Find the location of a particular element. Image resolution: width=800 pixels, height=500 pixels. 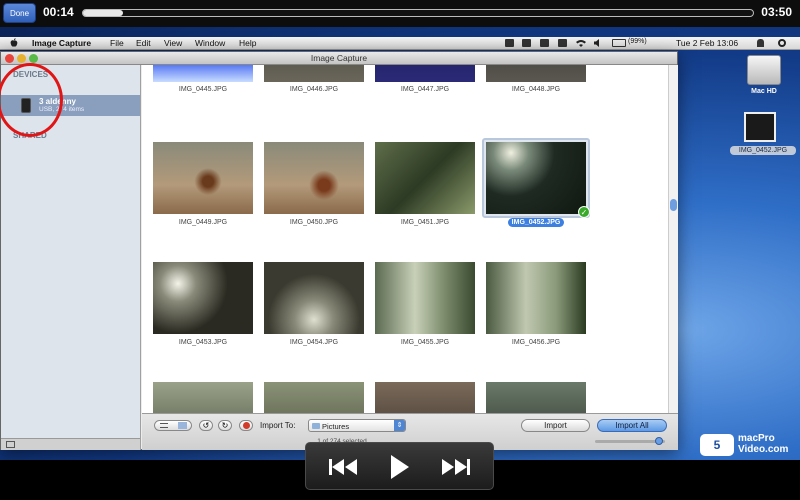

logo-line2: Video.com is located at coordinates (763, 449).